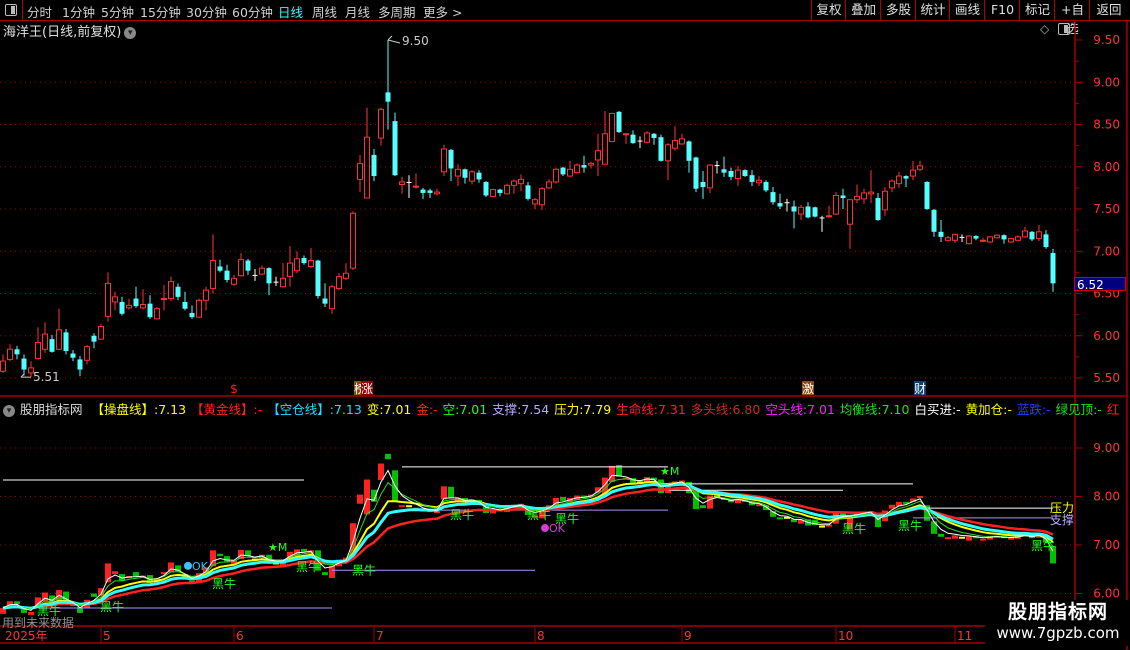 This screenshot has height=650, width=1130. What do you see at coordinates (937, 409) in the screenshot?
I see `legend-item: 白买进:-` at bounding box center [937, 409].